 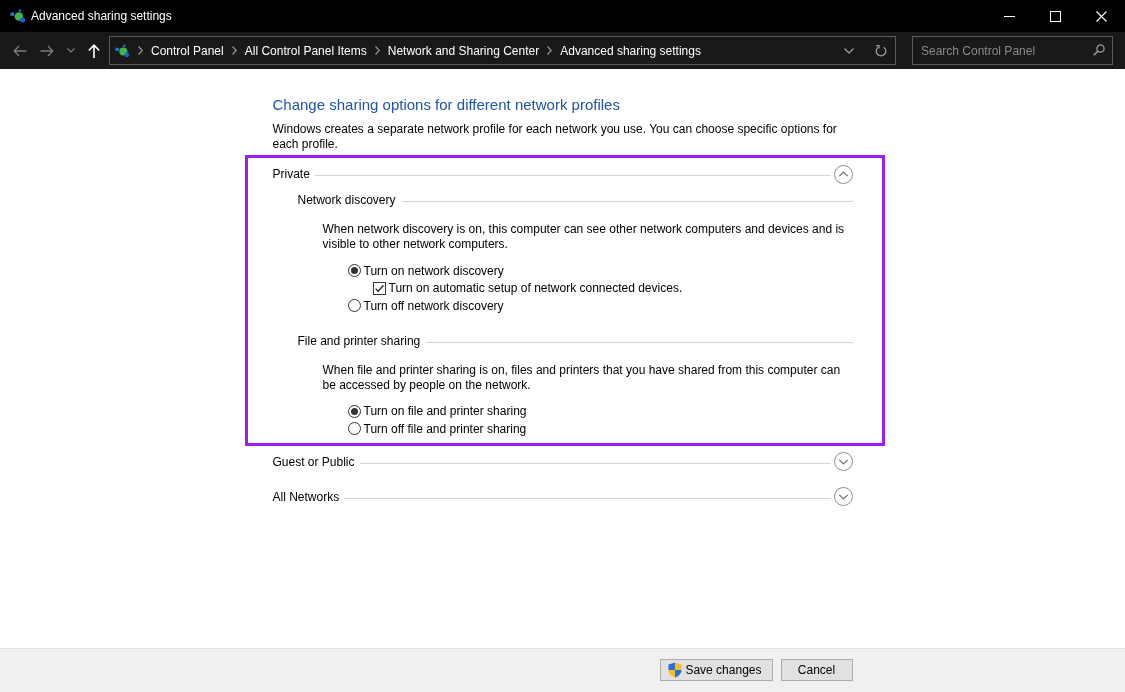 I want to click on search-icon, so click(x=1099, y=50).